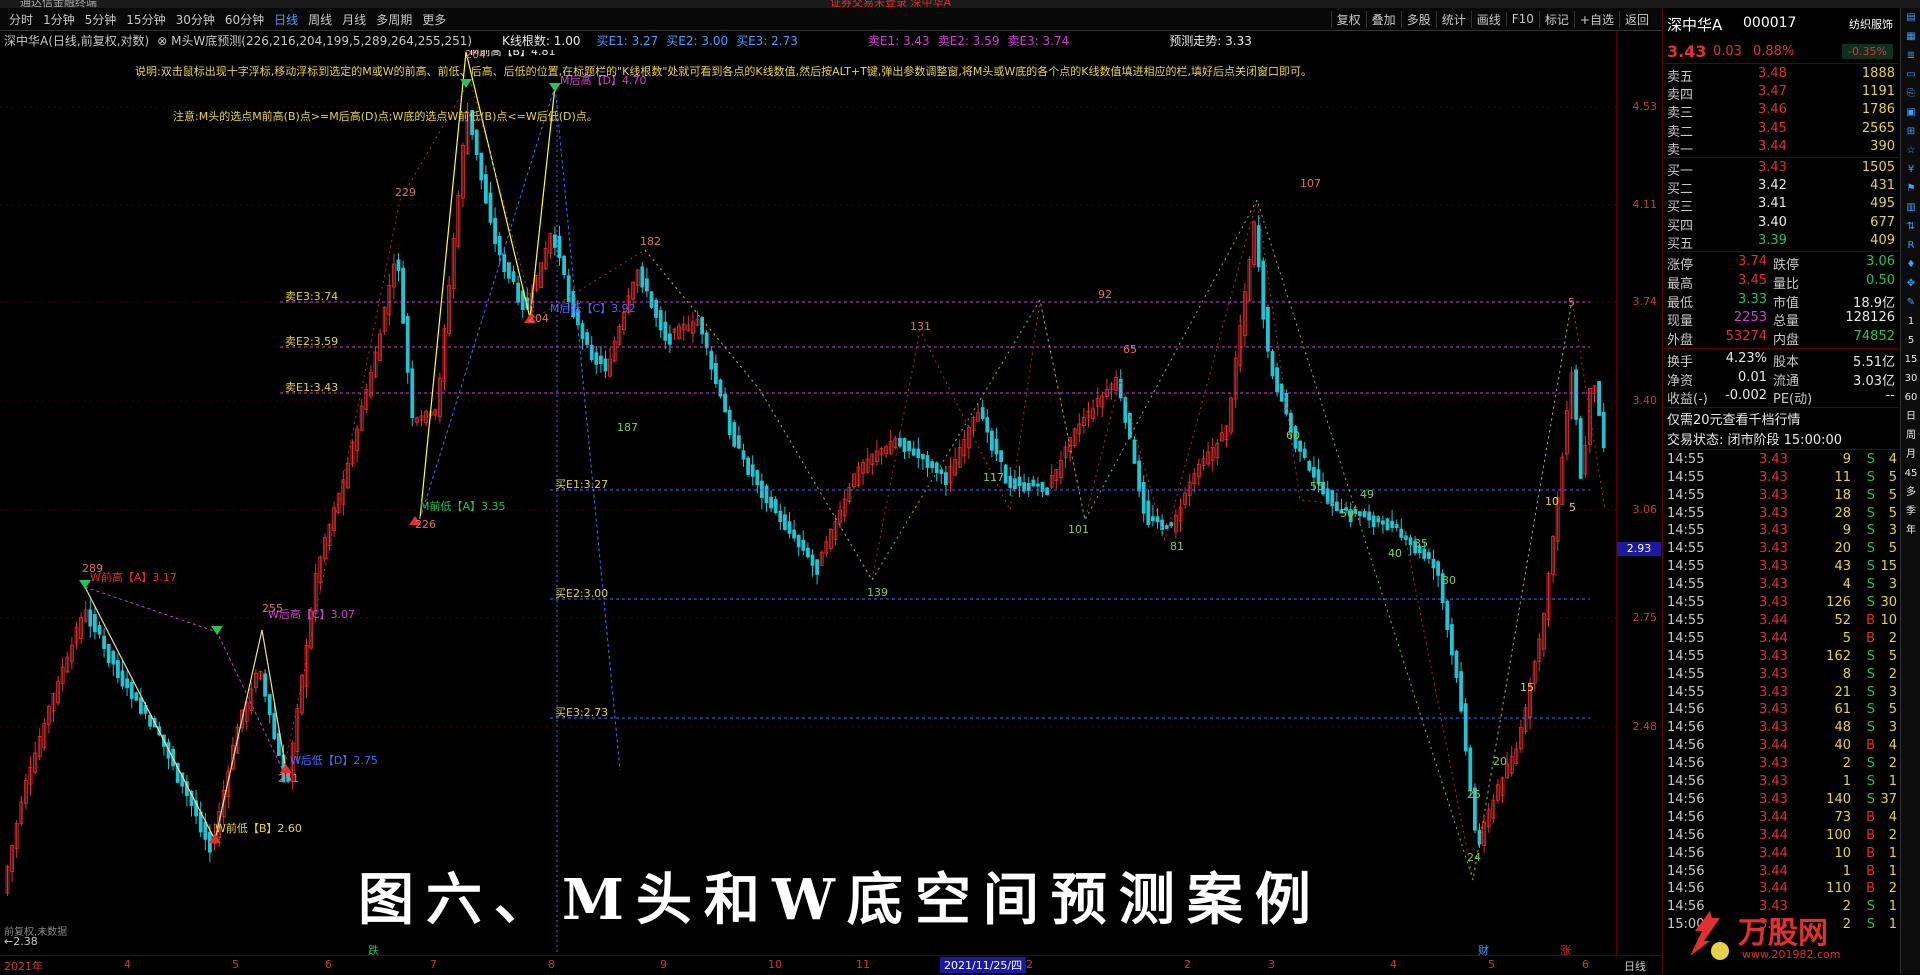 This screenshot has width=1920, height=975. Describe the element at coordinates (650, 241) in the screenshot. I see `zigzag-number-red: 182` at that location.